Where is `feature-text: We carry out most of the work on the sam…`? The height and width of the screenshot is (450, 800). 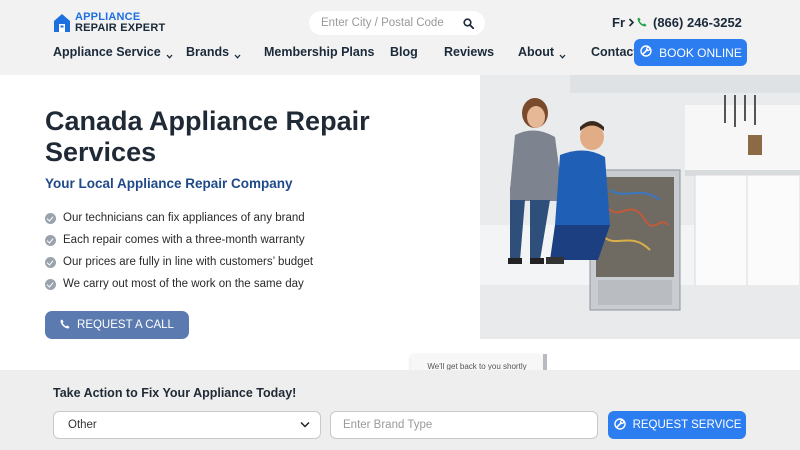 feature-text: We carry out most of the work on the sam… is located at coordinates (183, 284).